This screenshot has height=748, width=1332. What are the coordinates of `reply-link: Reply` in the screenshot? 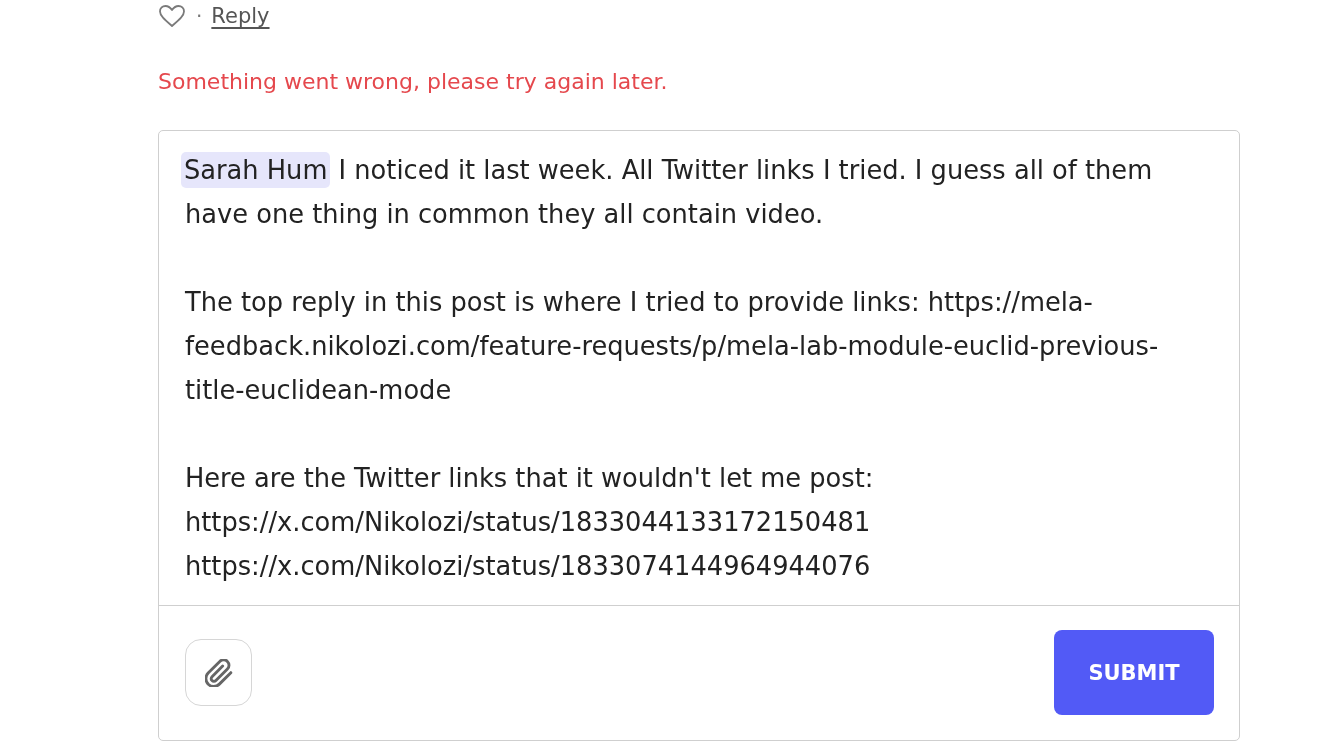 It's located at (240, 16).